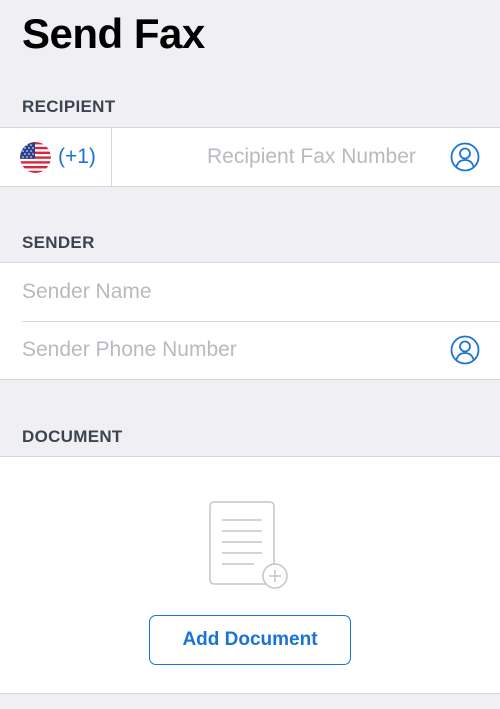  I want to click on sender-name-input: Sender Name, so click(87, 292).